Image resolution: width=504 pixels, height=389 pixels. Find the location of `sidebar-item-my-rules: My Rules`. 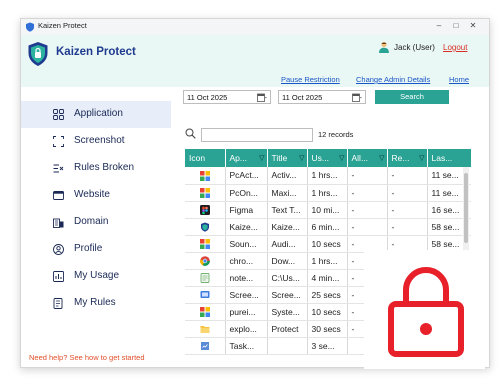

sidebar-item-my-rules: My Rules is located at coordinates (96, 303).